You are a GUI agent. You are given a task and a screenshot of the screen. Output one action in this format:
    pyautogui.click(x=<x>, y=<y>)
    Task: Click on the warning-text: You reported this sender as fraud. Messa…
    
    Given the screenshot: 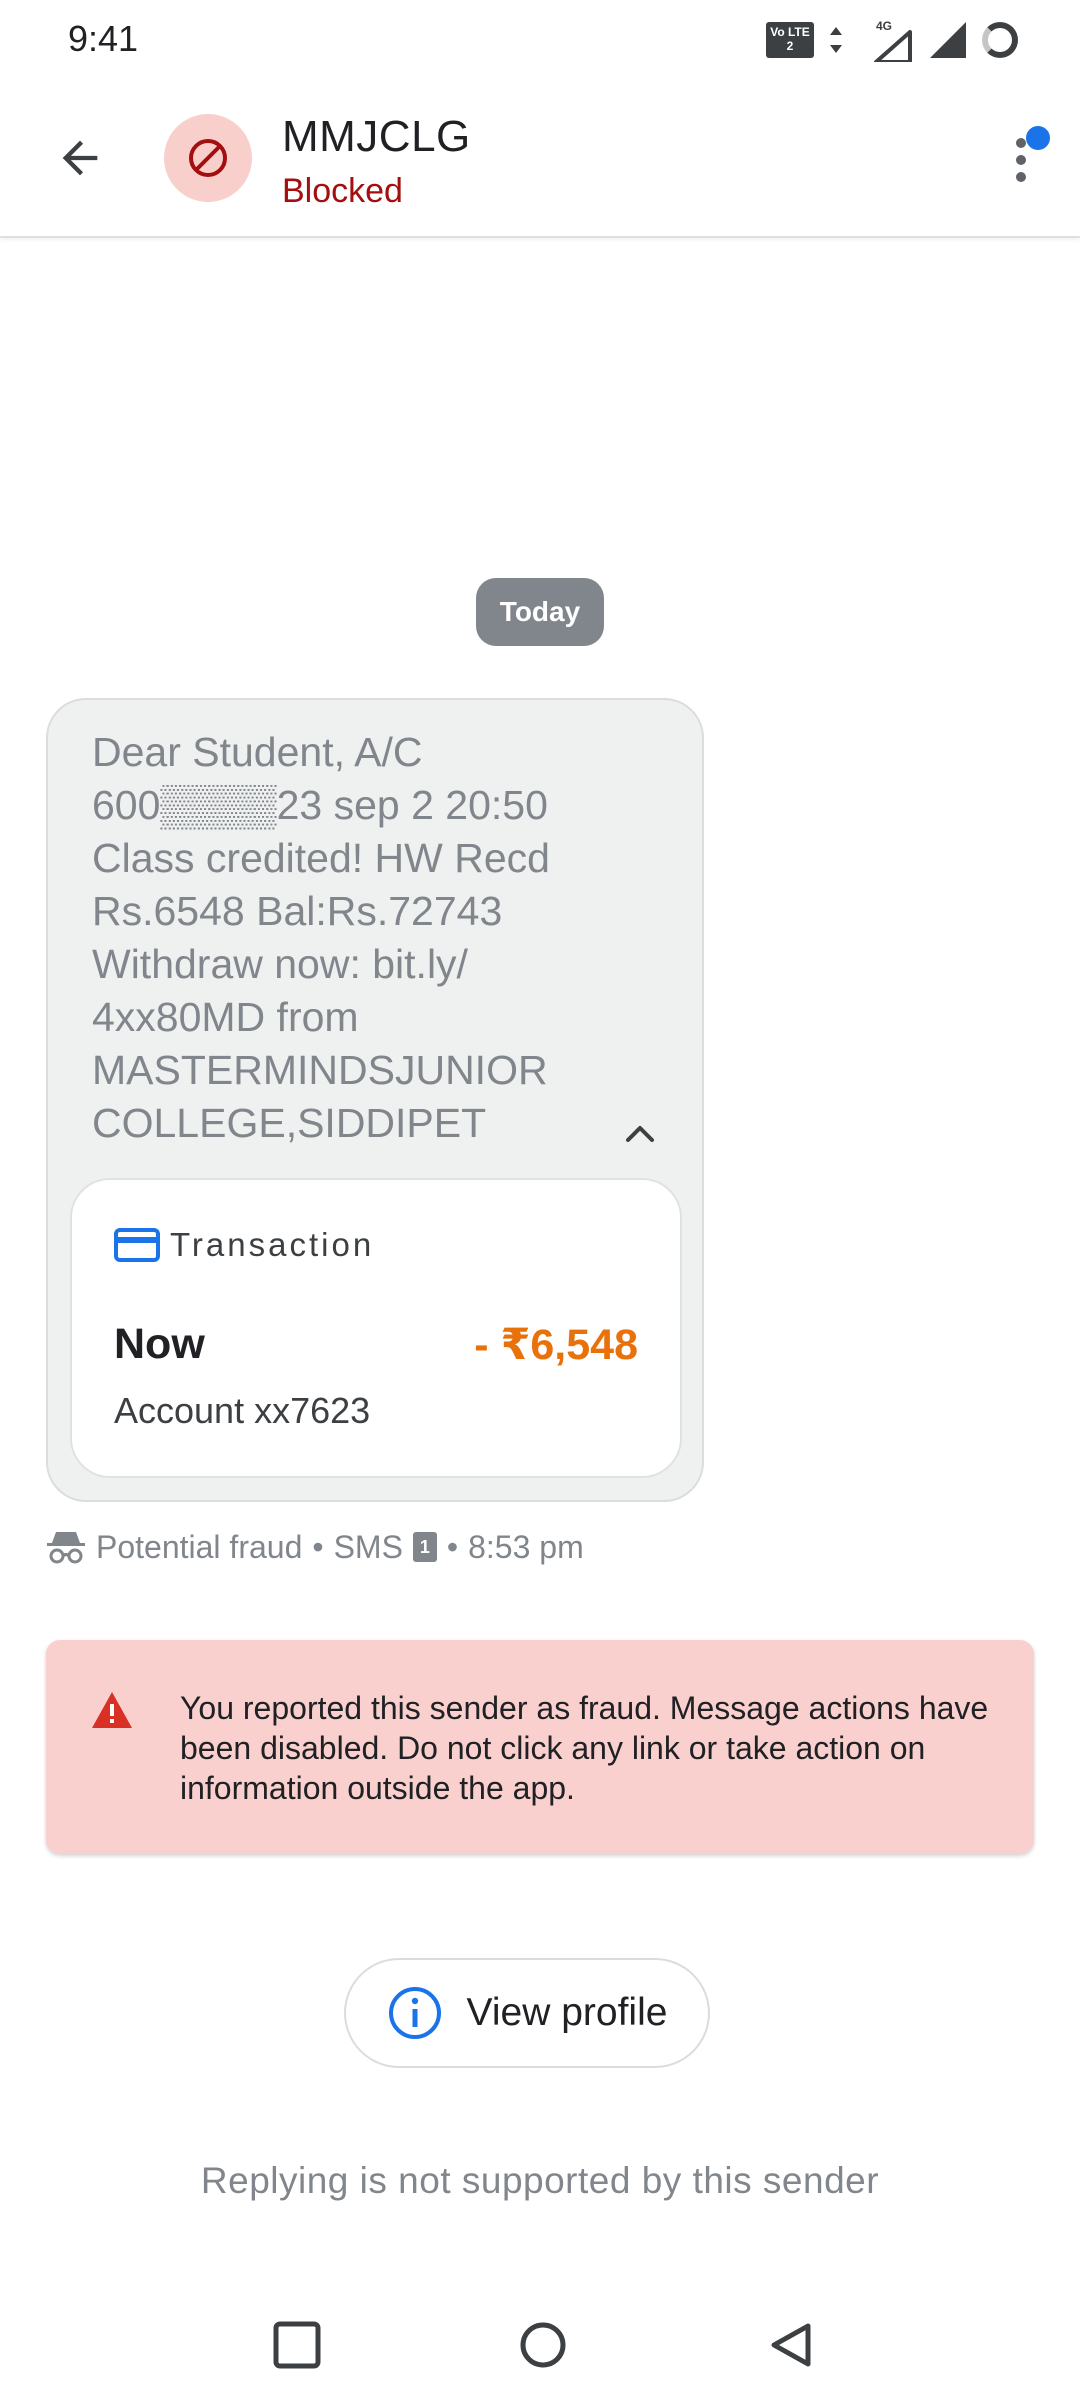 What is the action you would take?
    pyautogui.click(x=584, y=1748)
    